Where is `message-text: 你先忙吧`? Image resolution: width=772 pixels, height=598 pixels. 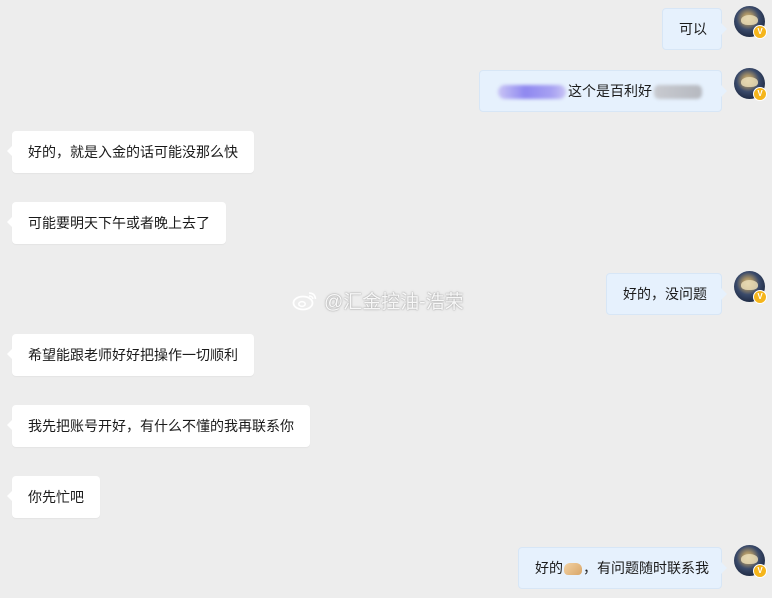
message-text: 你先忙吧 is located at coordinates (56, 497).